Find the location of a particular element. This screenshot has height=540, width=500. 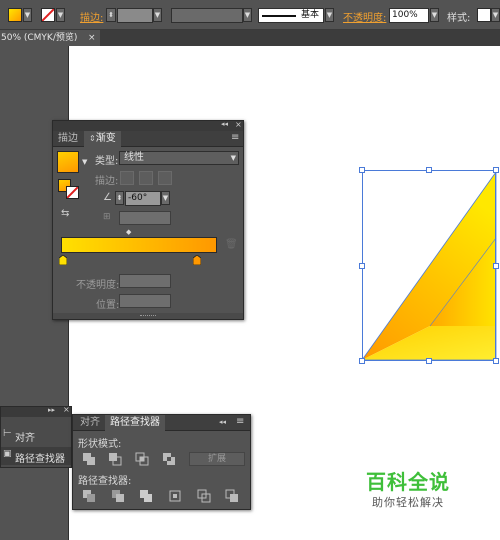

stop-location-label: 位置: is located at coordinates (108, 305).